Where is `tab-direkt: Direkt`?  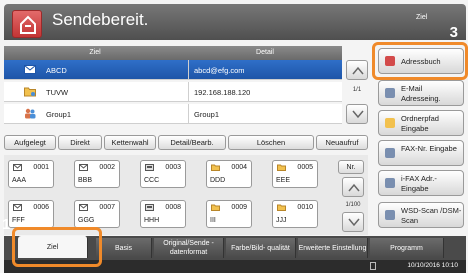 tab-direkt: Direkt is located at coordinates (80, 142).